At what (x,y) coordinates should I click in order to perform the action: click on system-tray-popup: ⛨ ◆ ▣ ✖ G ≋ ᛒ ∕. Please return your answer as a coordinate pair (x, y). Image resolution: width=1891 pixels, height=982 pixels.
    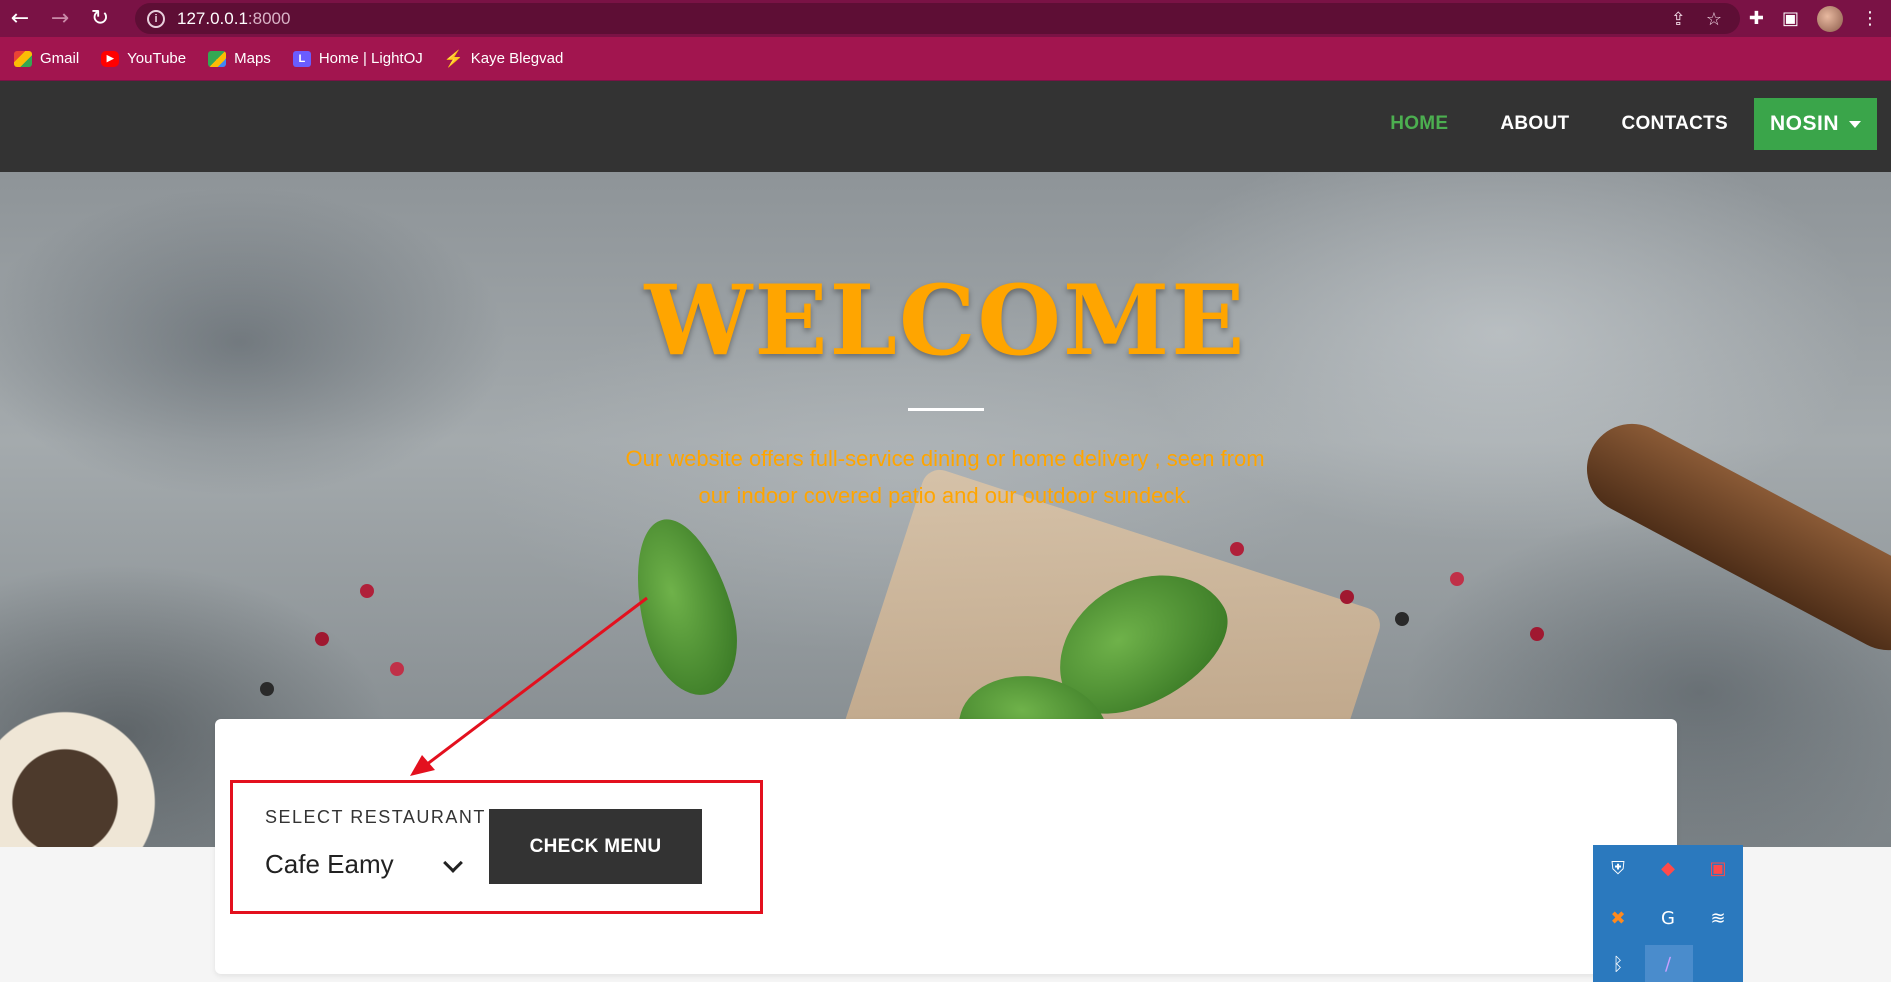
    Looking at the image, I should click on (1668, 913).